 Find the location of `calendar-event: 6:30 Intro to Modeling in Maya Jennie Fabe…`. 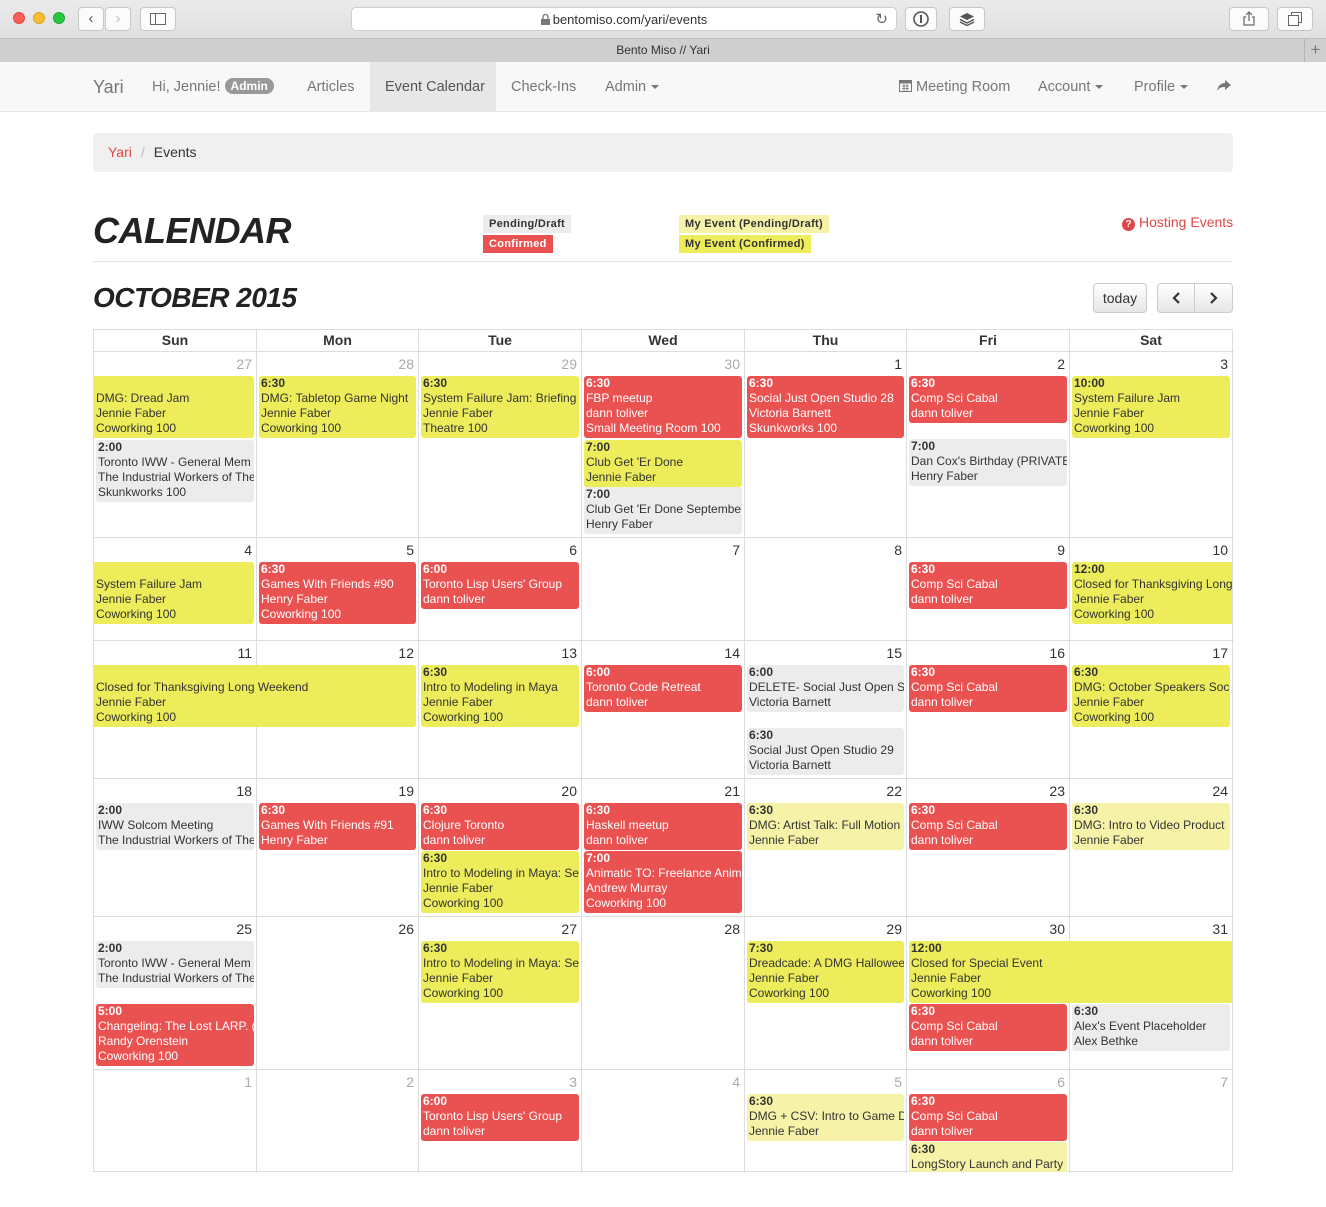

calendar-event: 6:30 Intro to Modeling in Maya Jennie Fabe… is located at coordinates (500, 696).